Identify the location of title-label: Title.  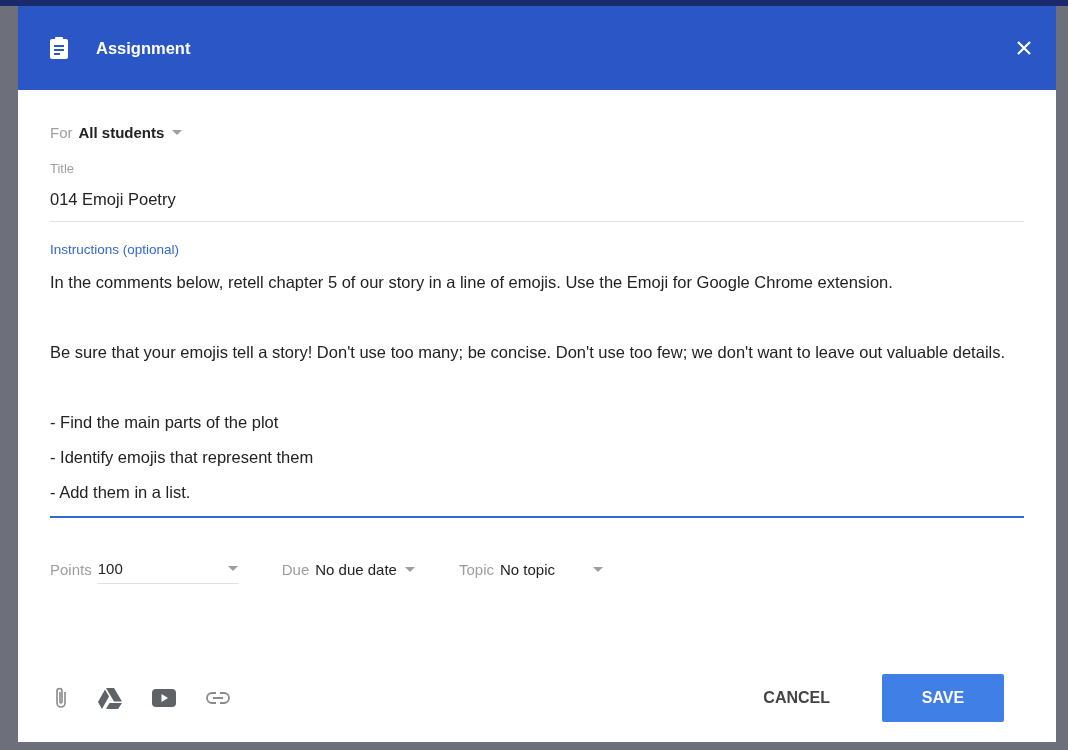
(63, 168).